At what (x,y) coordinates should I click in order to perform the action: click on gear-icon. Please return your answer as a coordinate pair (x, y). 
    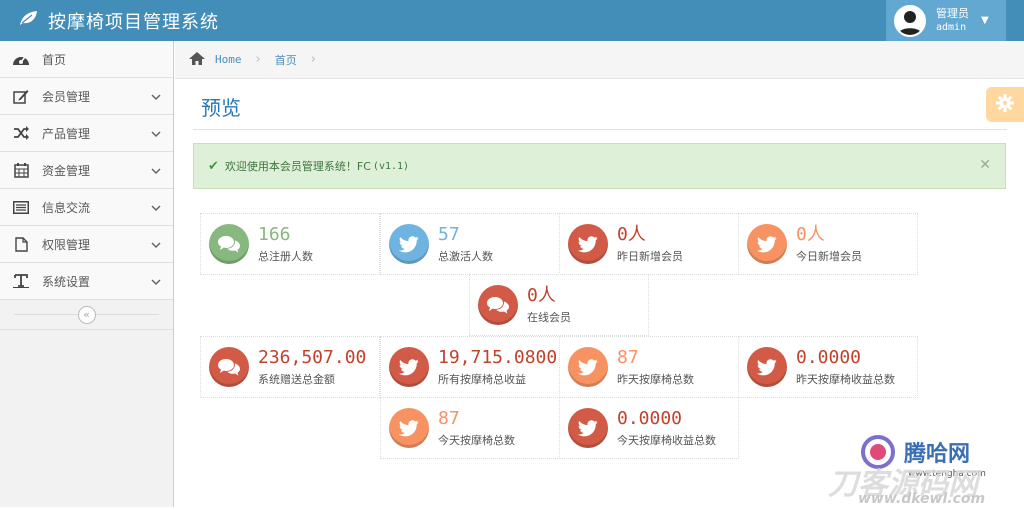
    Looking at the image, I should click on (1005, 104).